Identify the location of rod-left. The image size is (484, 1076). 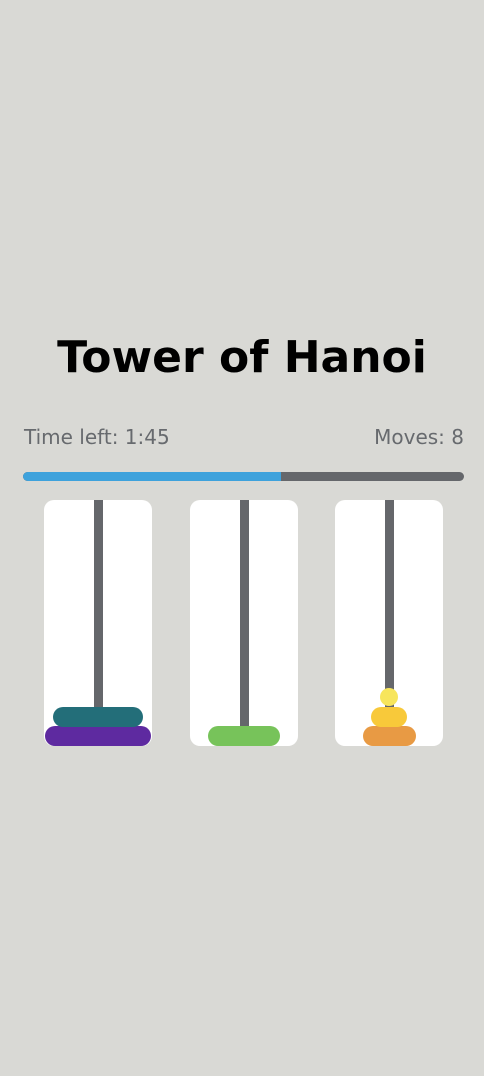
(98, 623).